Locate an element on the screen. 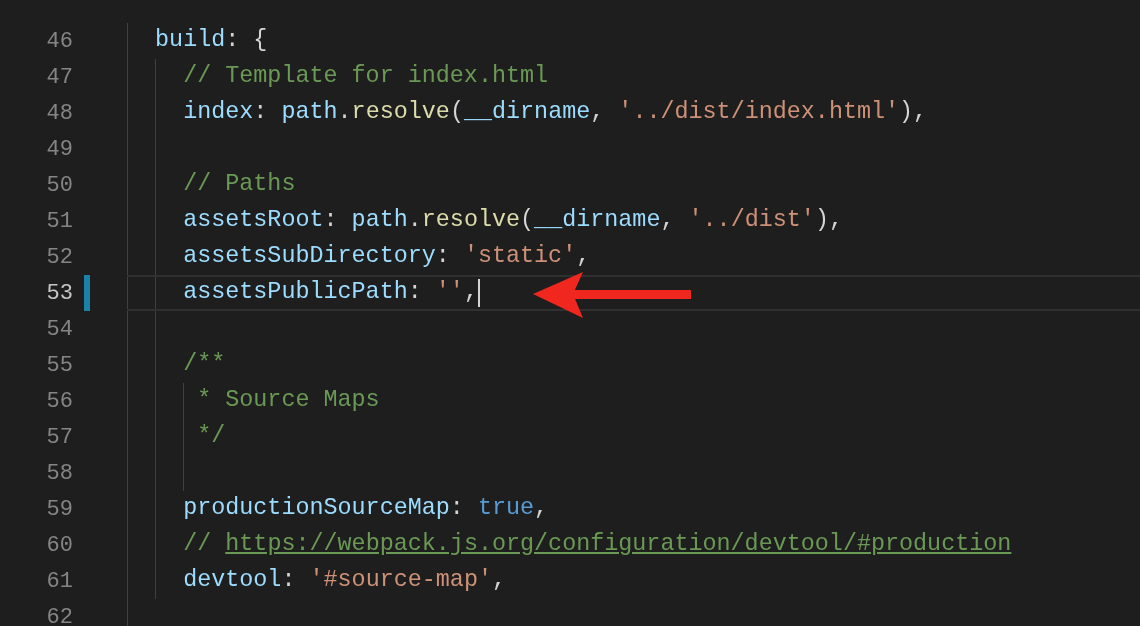 This screenshot has width=1140, height=626. code-line: productionSourceMap: true, is located at coordinates (366, 509).